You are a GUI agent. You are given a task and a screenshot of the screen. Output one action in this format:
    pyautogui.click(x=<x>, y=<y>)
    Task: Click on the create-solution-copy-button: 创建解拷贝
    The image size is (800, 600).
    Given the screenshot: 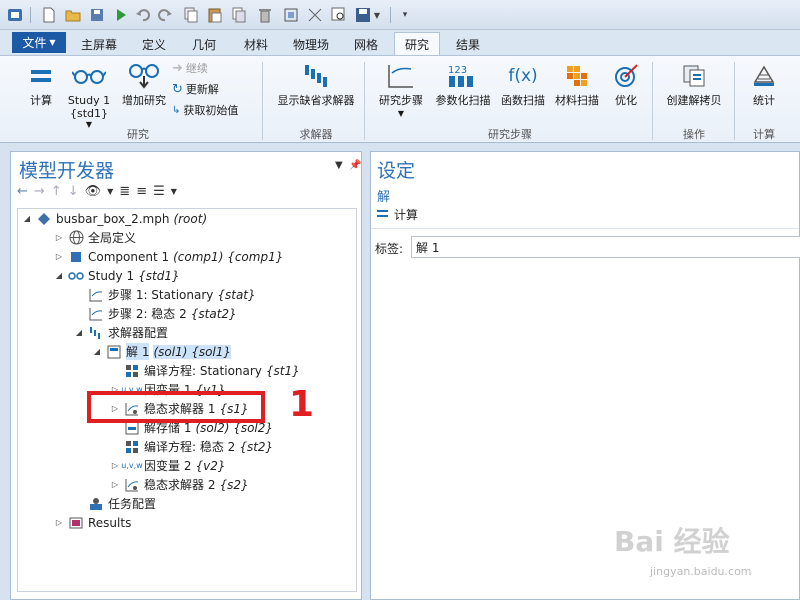 What is the action you would take?
    pyautogui.click(x=694, y=84)
    